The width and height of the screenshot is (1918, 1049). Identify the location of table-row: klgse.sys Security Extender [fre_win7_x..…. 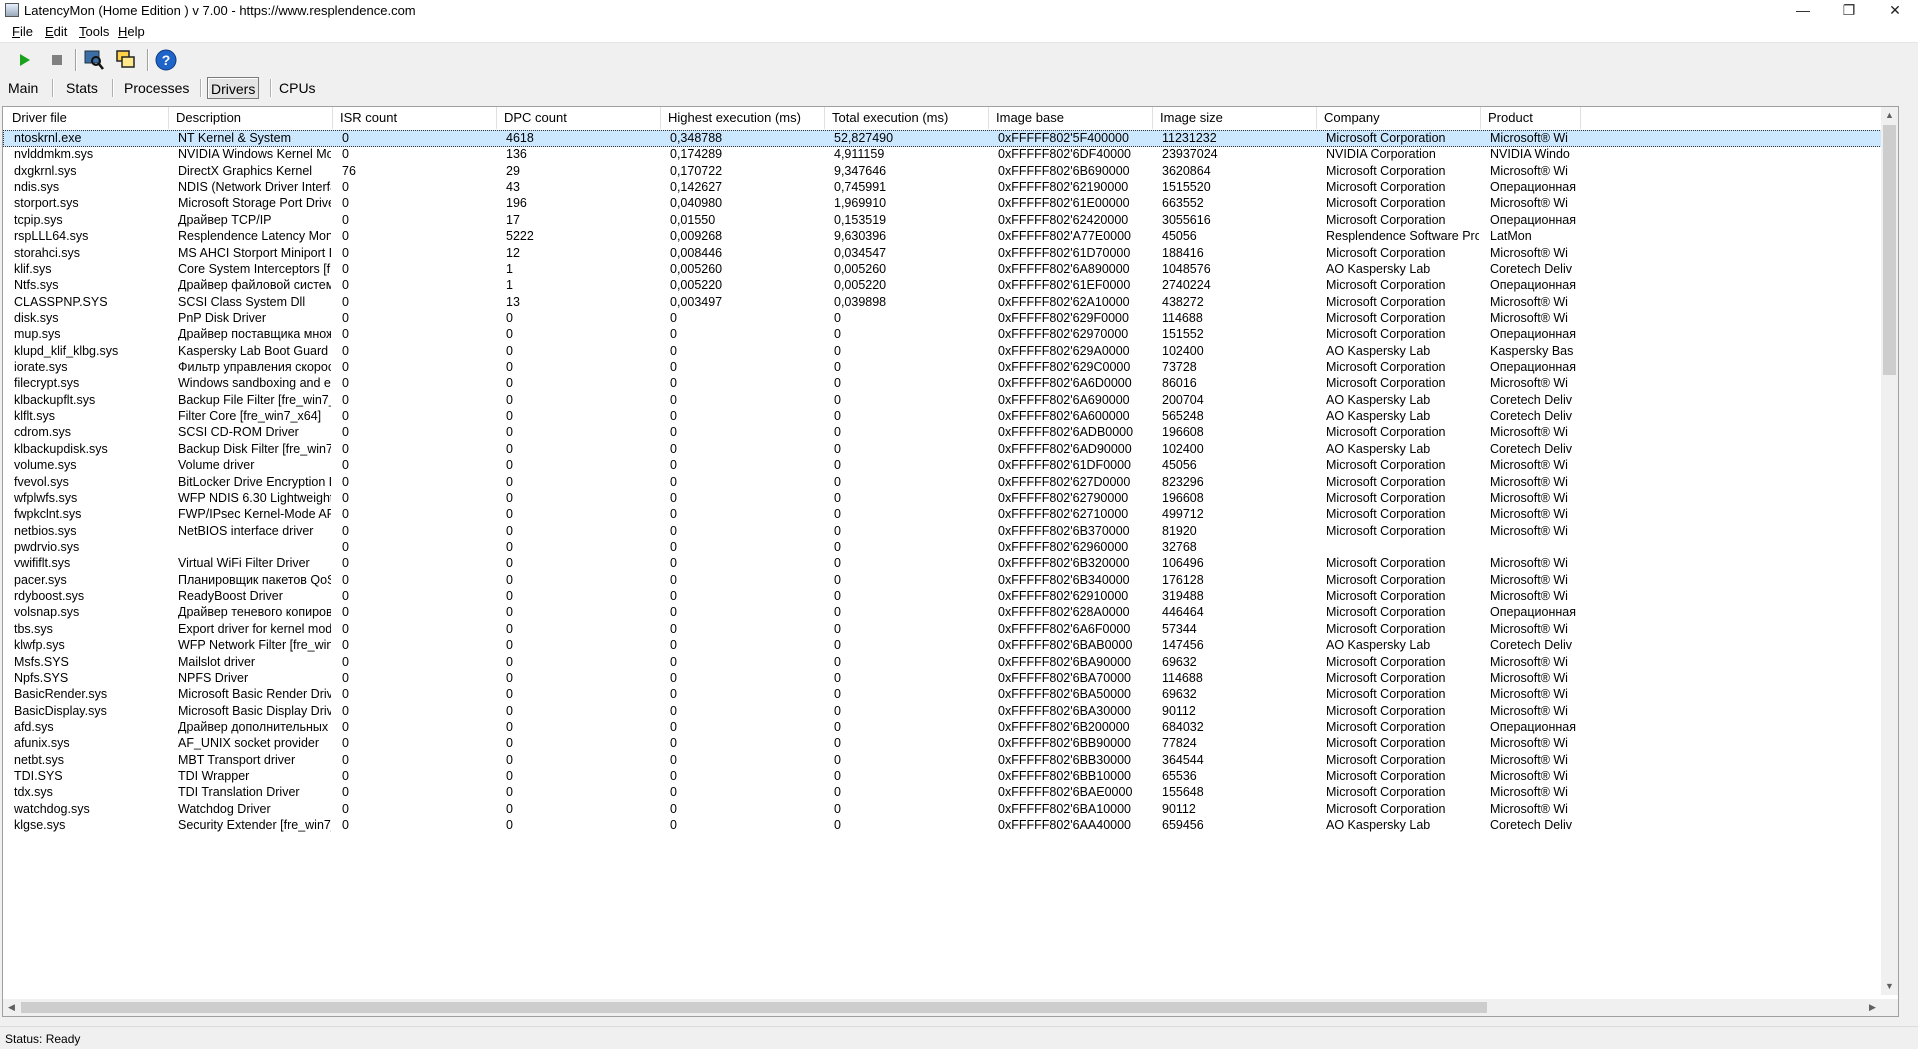
(950, 825).